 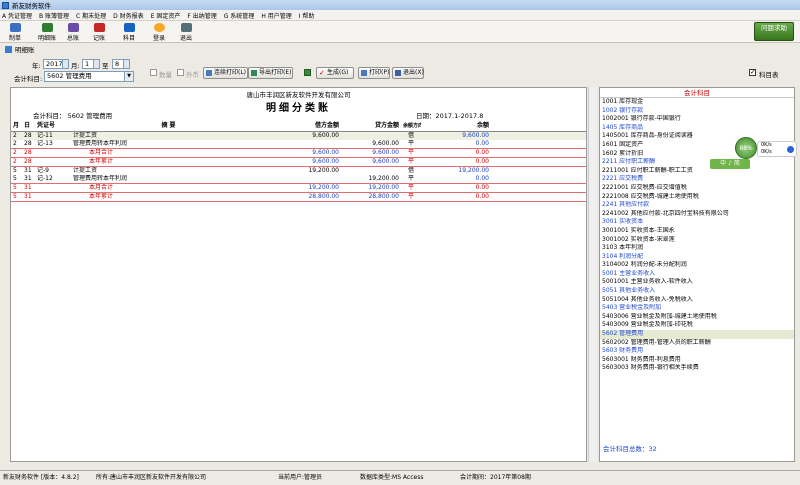 I want to click on help-button: 问题求助, so click(x=774, y=31).